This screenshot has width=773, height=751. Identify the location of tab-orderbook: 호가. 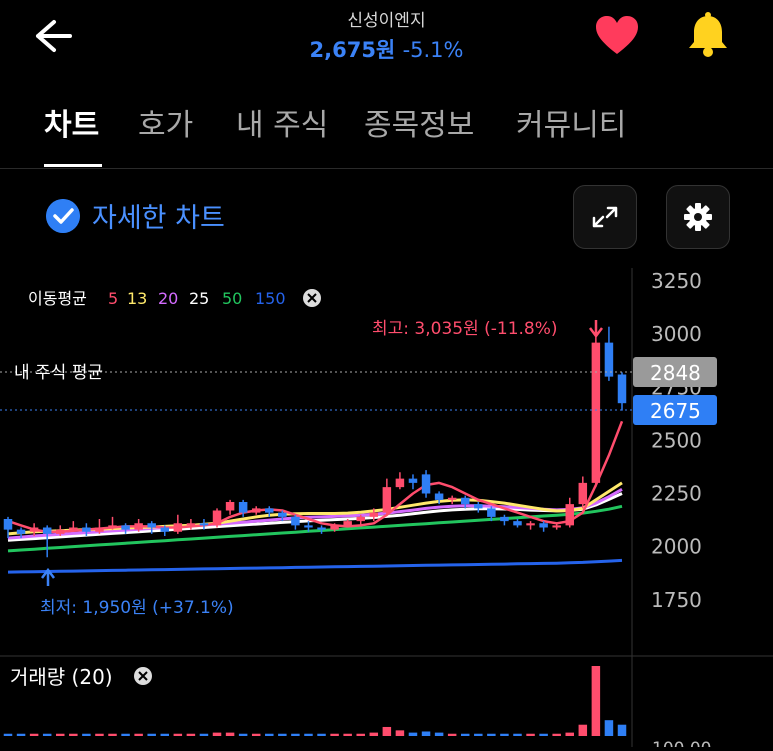
(165, 122).